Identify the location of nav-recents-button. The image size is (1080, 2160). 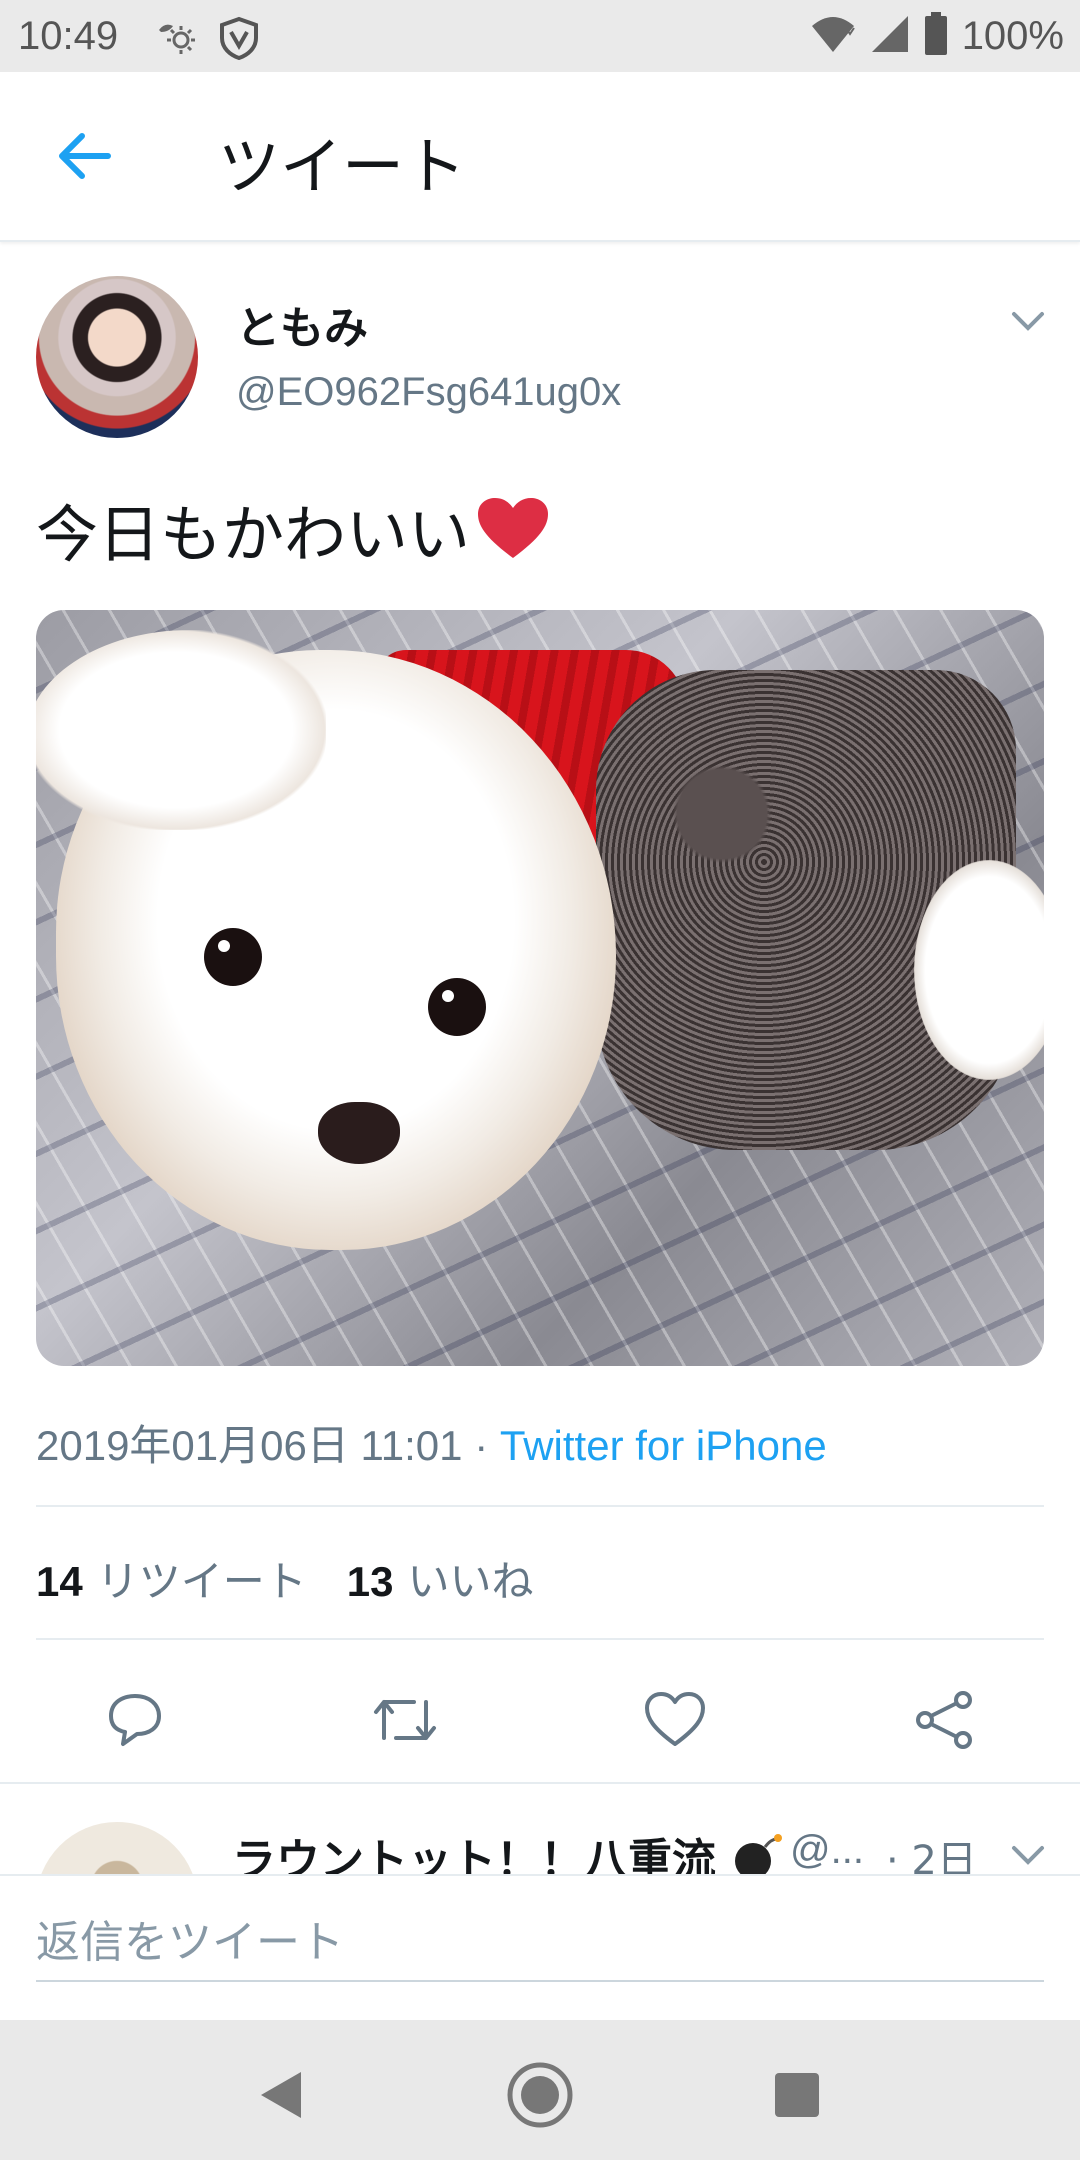
(797, 2095).